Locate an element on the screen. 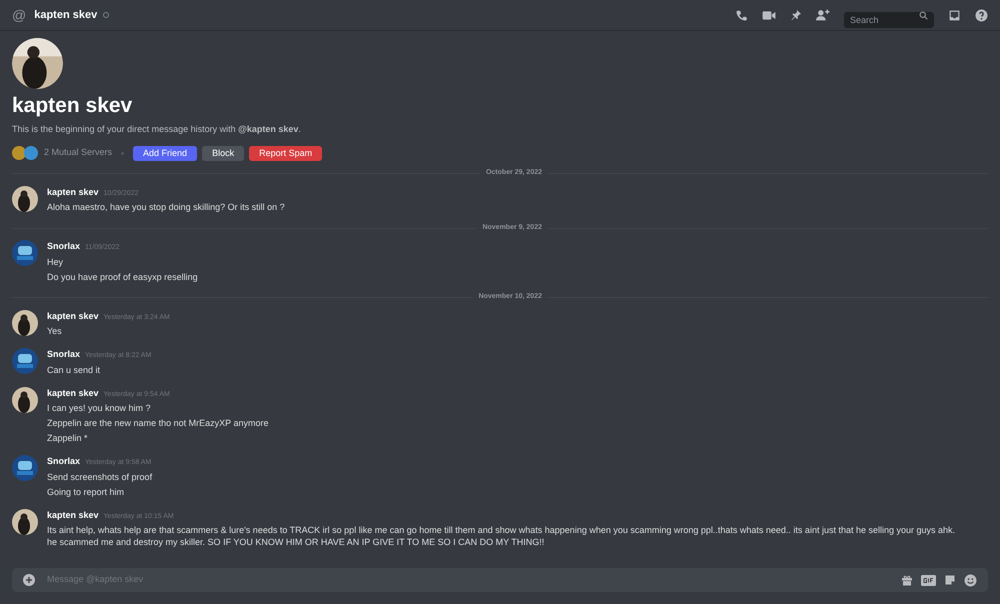  at-icon: @ is located at coordinates (19, 15).